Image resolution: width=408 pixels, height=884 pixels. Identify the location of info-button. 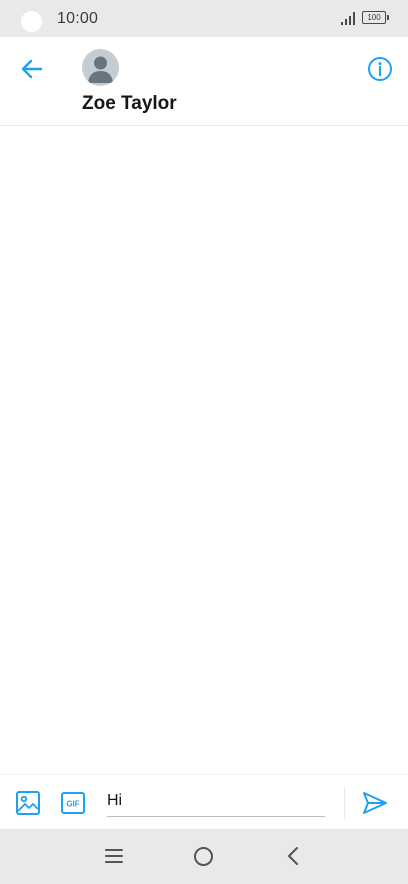
(380, 69).